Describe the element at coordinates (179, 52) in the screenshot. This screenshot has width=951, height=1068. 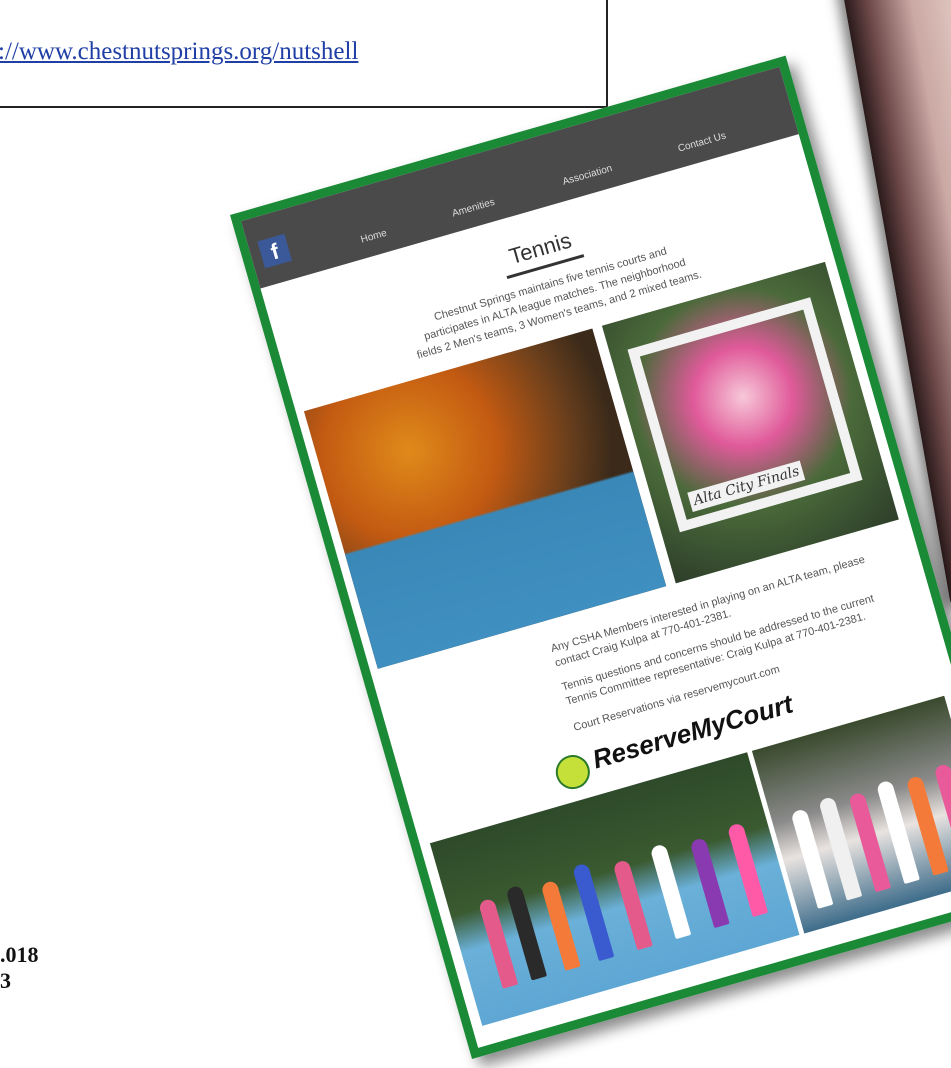
I see `website-url-link: ://www.chestnutsprings.org/nutshell` at that location.